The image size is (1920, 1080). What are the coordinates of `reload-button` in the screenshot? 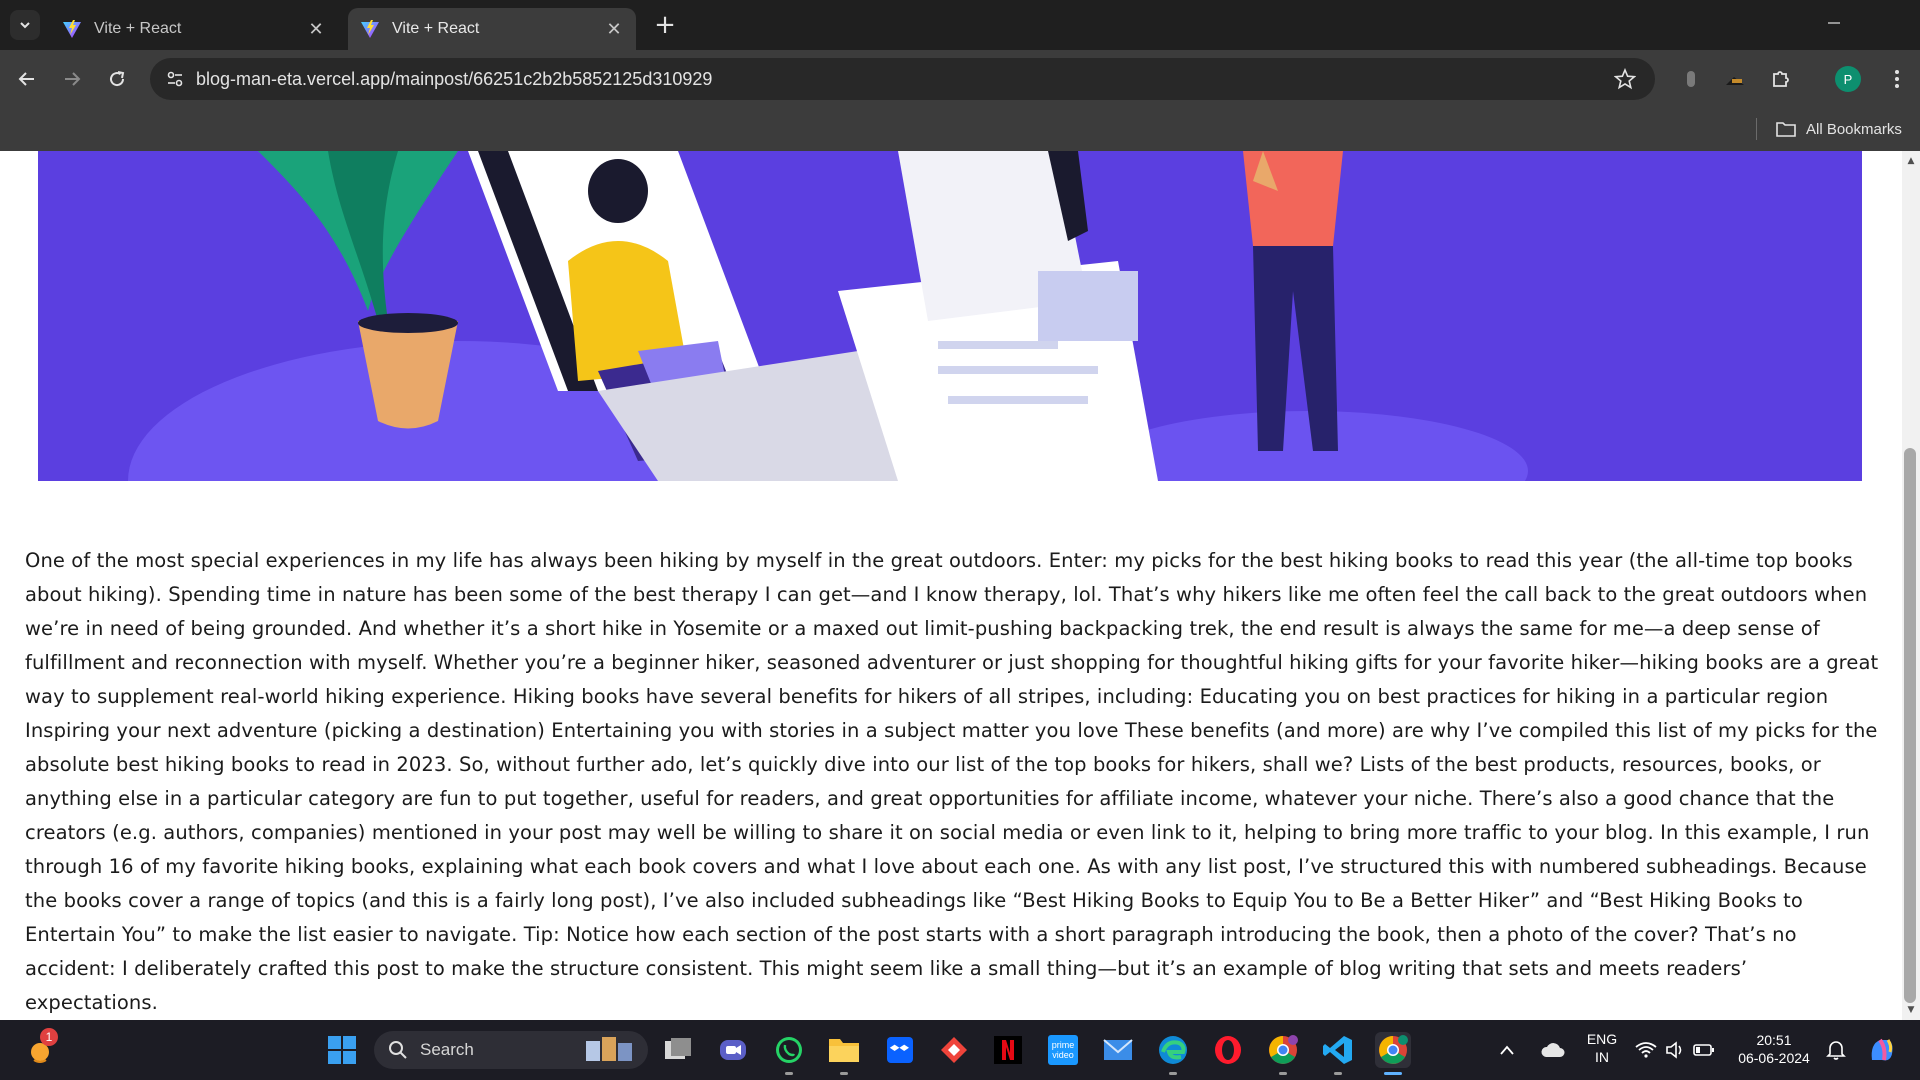 It's located at (117, 79).